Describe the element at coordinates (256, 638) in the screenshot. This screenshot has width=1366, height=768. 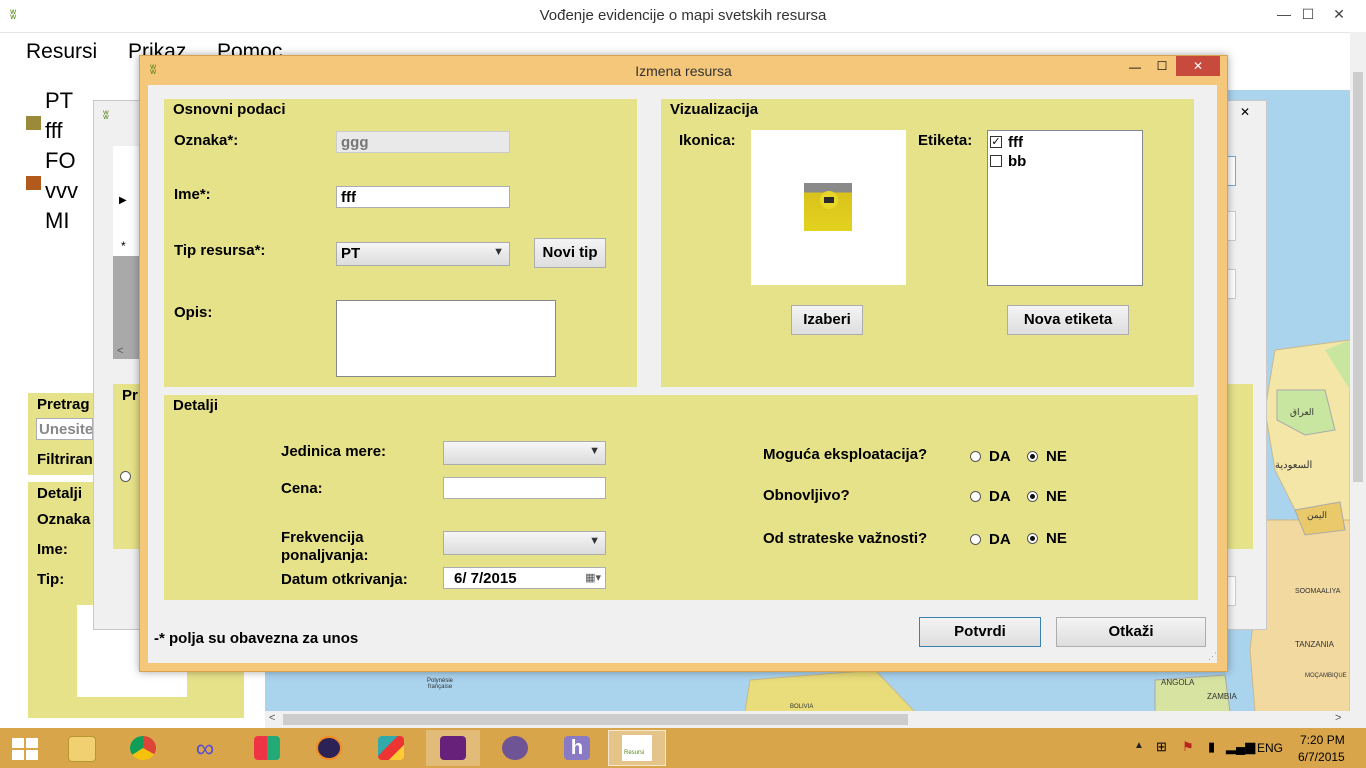
I see `required-fields-note: -* polja su obavezna za unos` at that location.